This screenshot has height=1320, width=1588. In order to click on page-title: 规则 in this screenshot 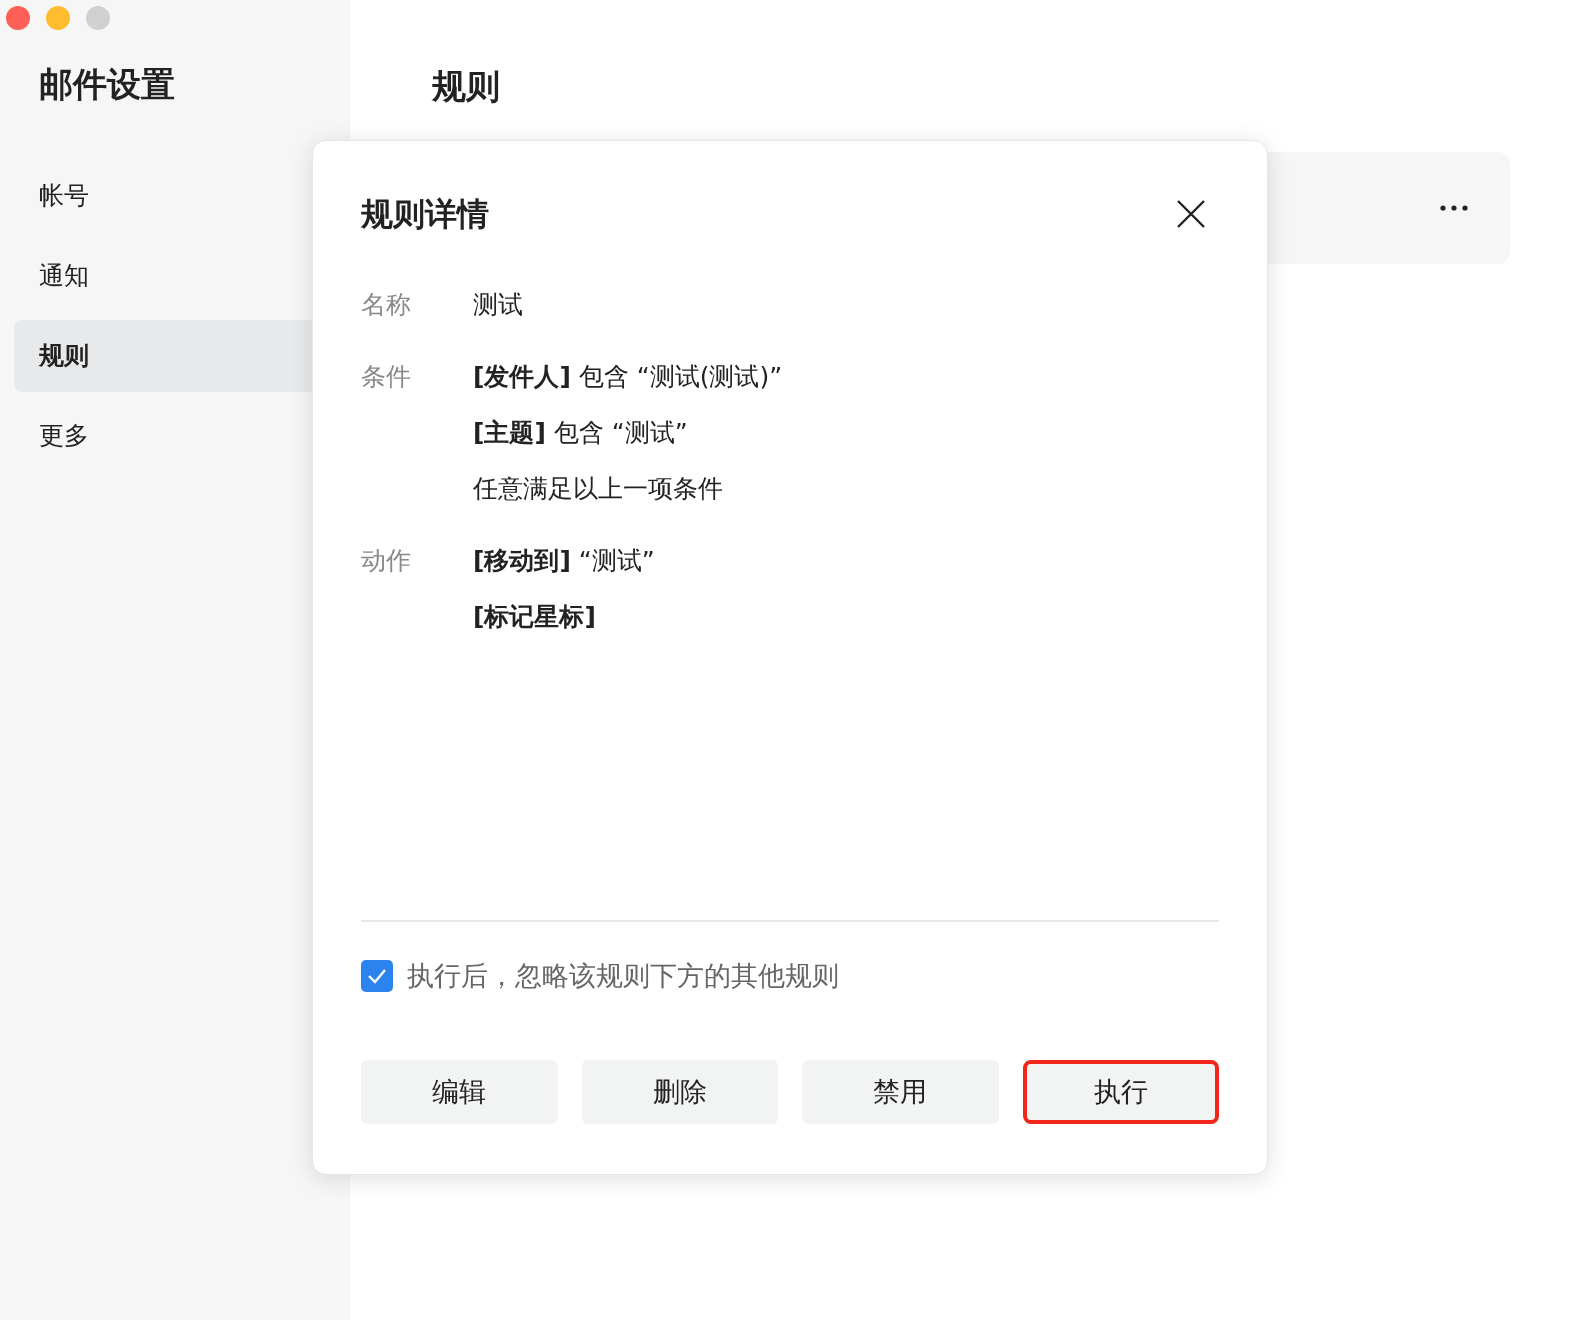, I will do `click(466, 86)`.